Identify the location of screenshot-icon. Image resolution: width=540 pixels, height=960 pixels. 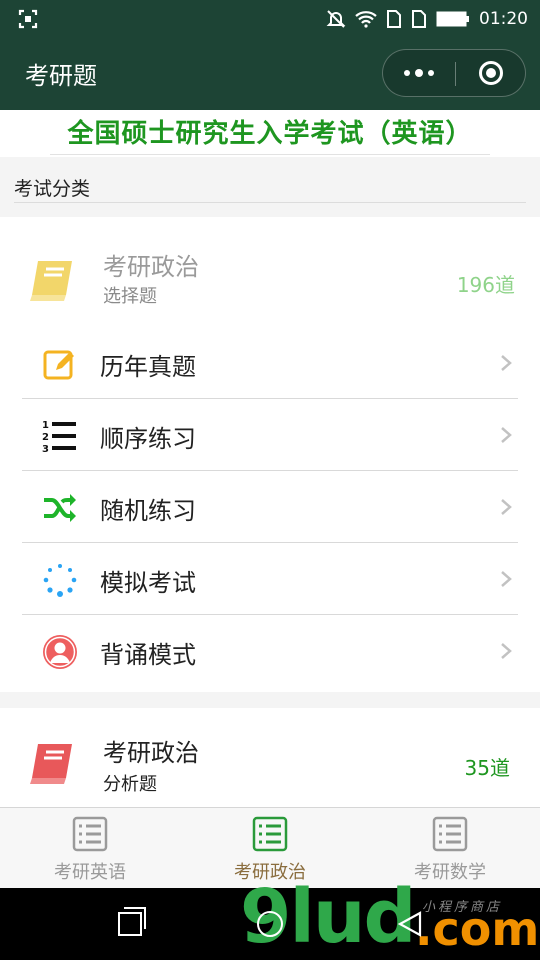
(28, 19).